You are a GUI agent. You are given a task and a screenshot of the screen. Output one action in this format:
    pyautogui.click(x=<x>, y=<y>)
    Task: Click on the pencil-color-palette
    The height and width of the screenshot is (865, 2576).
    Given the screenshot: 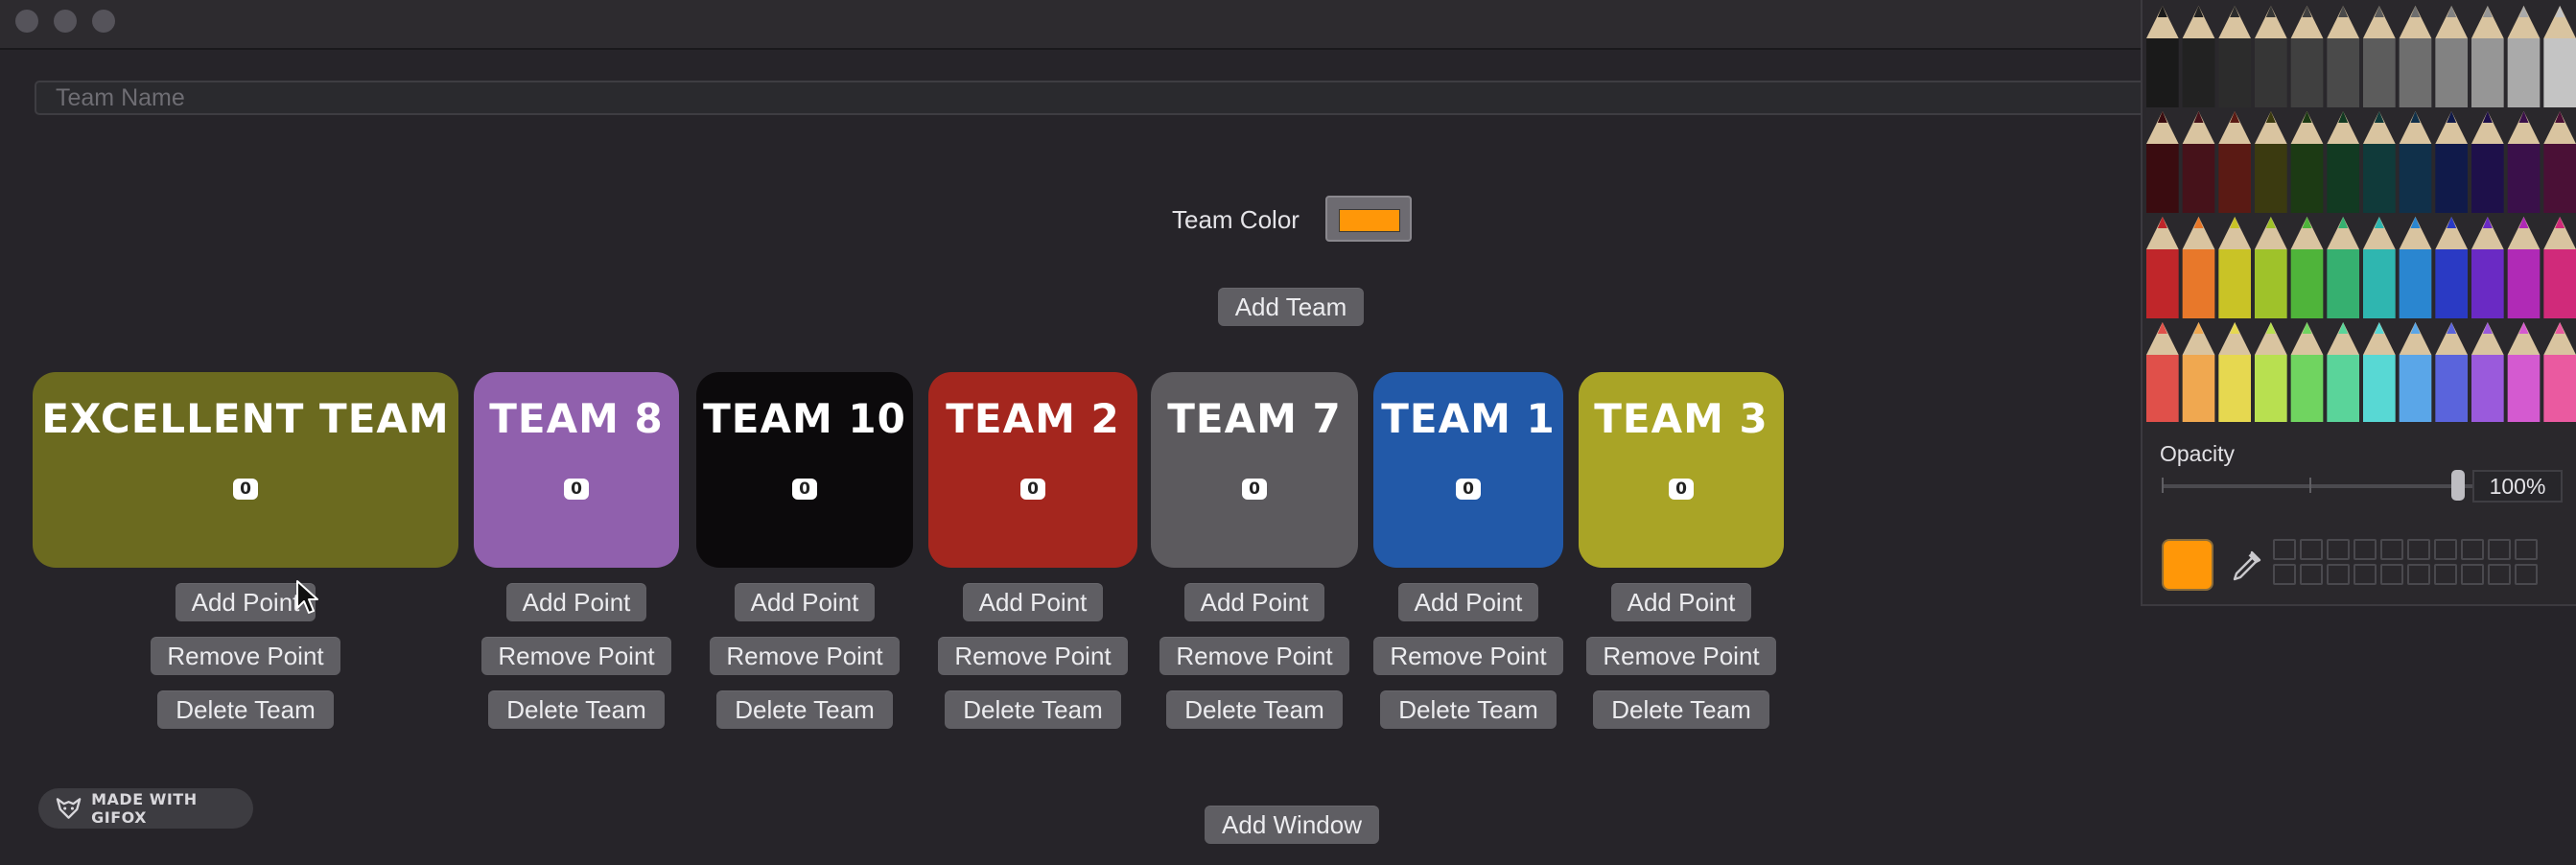 What is the action you would take?
    pyautogui.click(x=2360, y=211)
    